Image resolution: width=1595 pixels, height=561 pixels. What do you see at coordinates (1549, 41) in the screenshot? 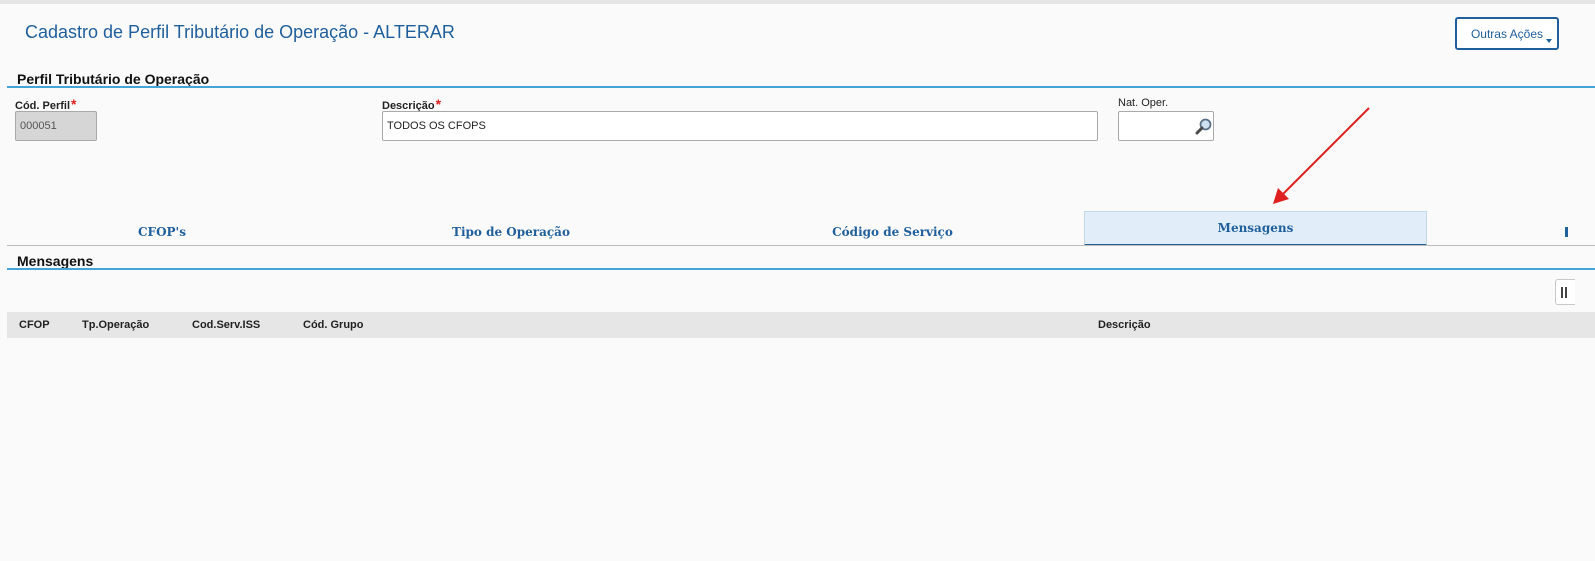
I see `caret-down-icon` at bounding box center [1549, 41].